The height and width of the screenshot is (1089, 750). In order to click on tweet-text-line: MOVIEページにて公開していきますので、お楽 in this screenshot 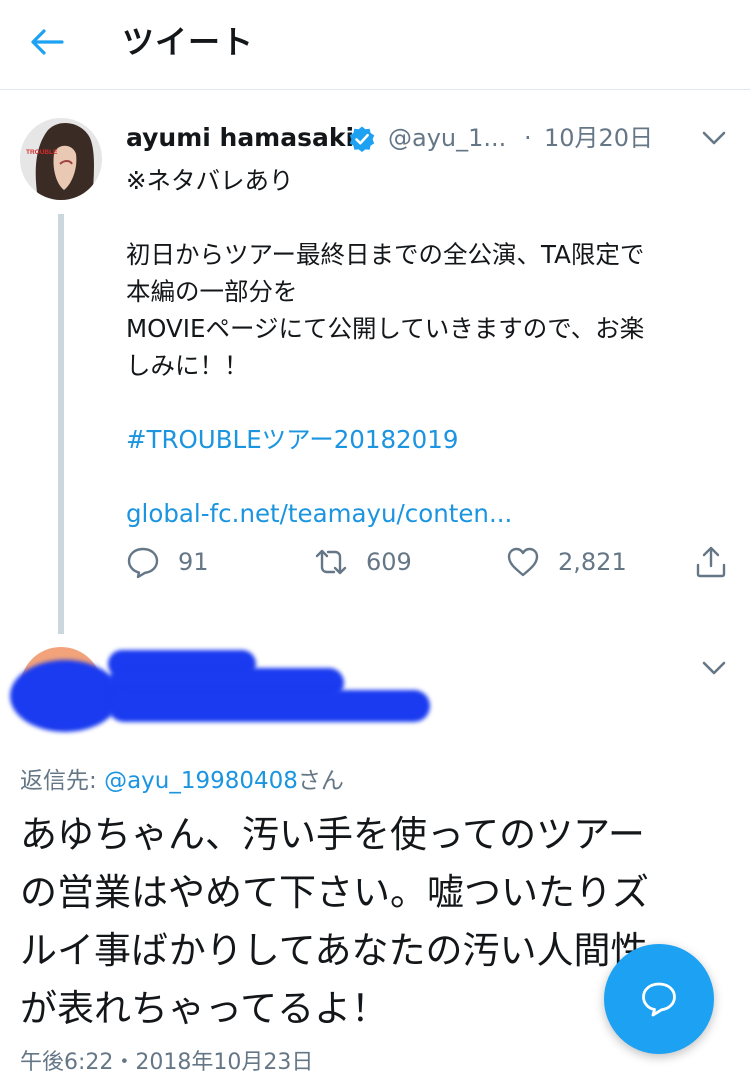, I will do `click(385, 328)`.